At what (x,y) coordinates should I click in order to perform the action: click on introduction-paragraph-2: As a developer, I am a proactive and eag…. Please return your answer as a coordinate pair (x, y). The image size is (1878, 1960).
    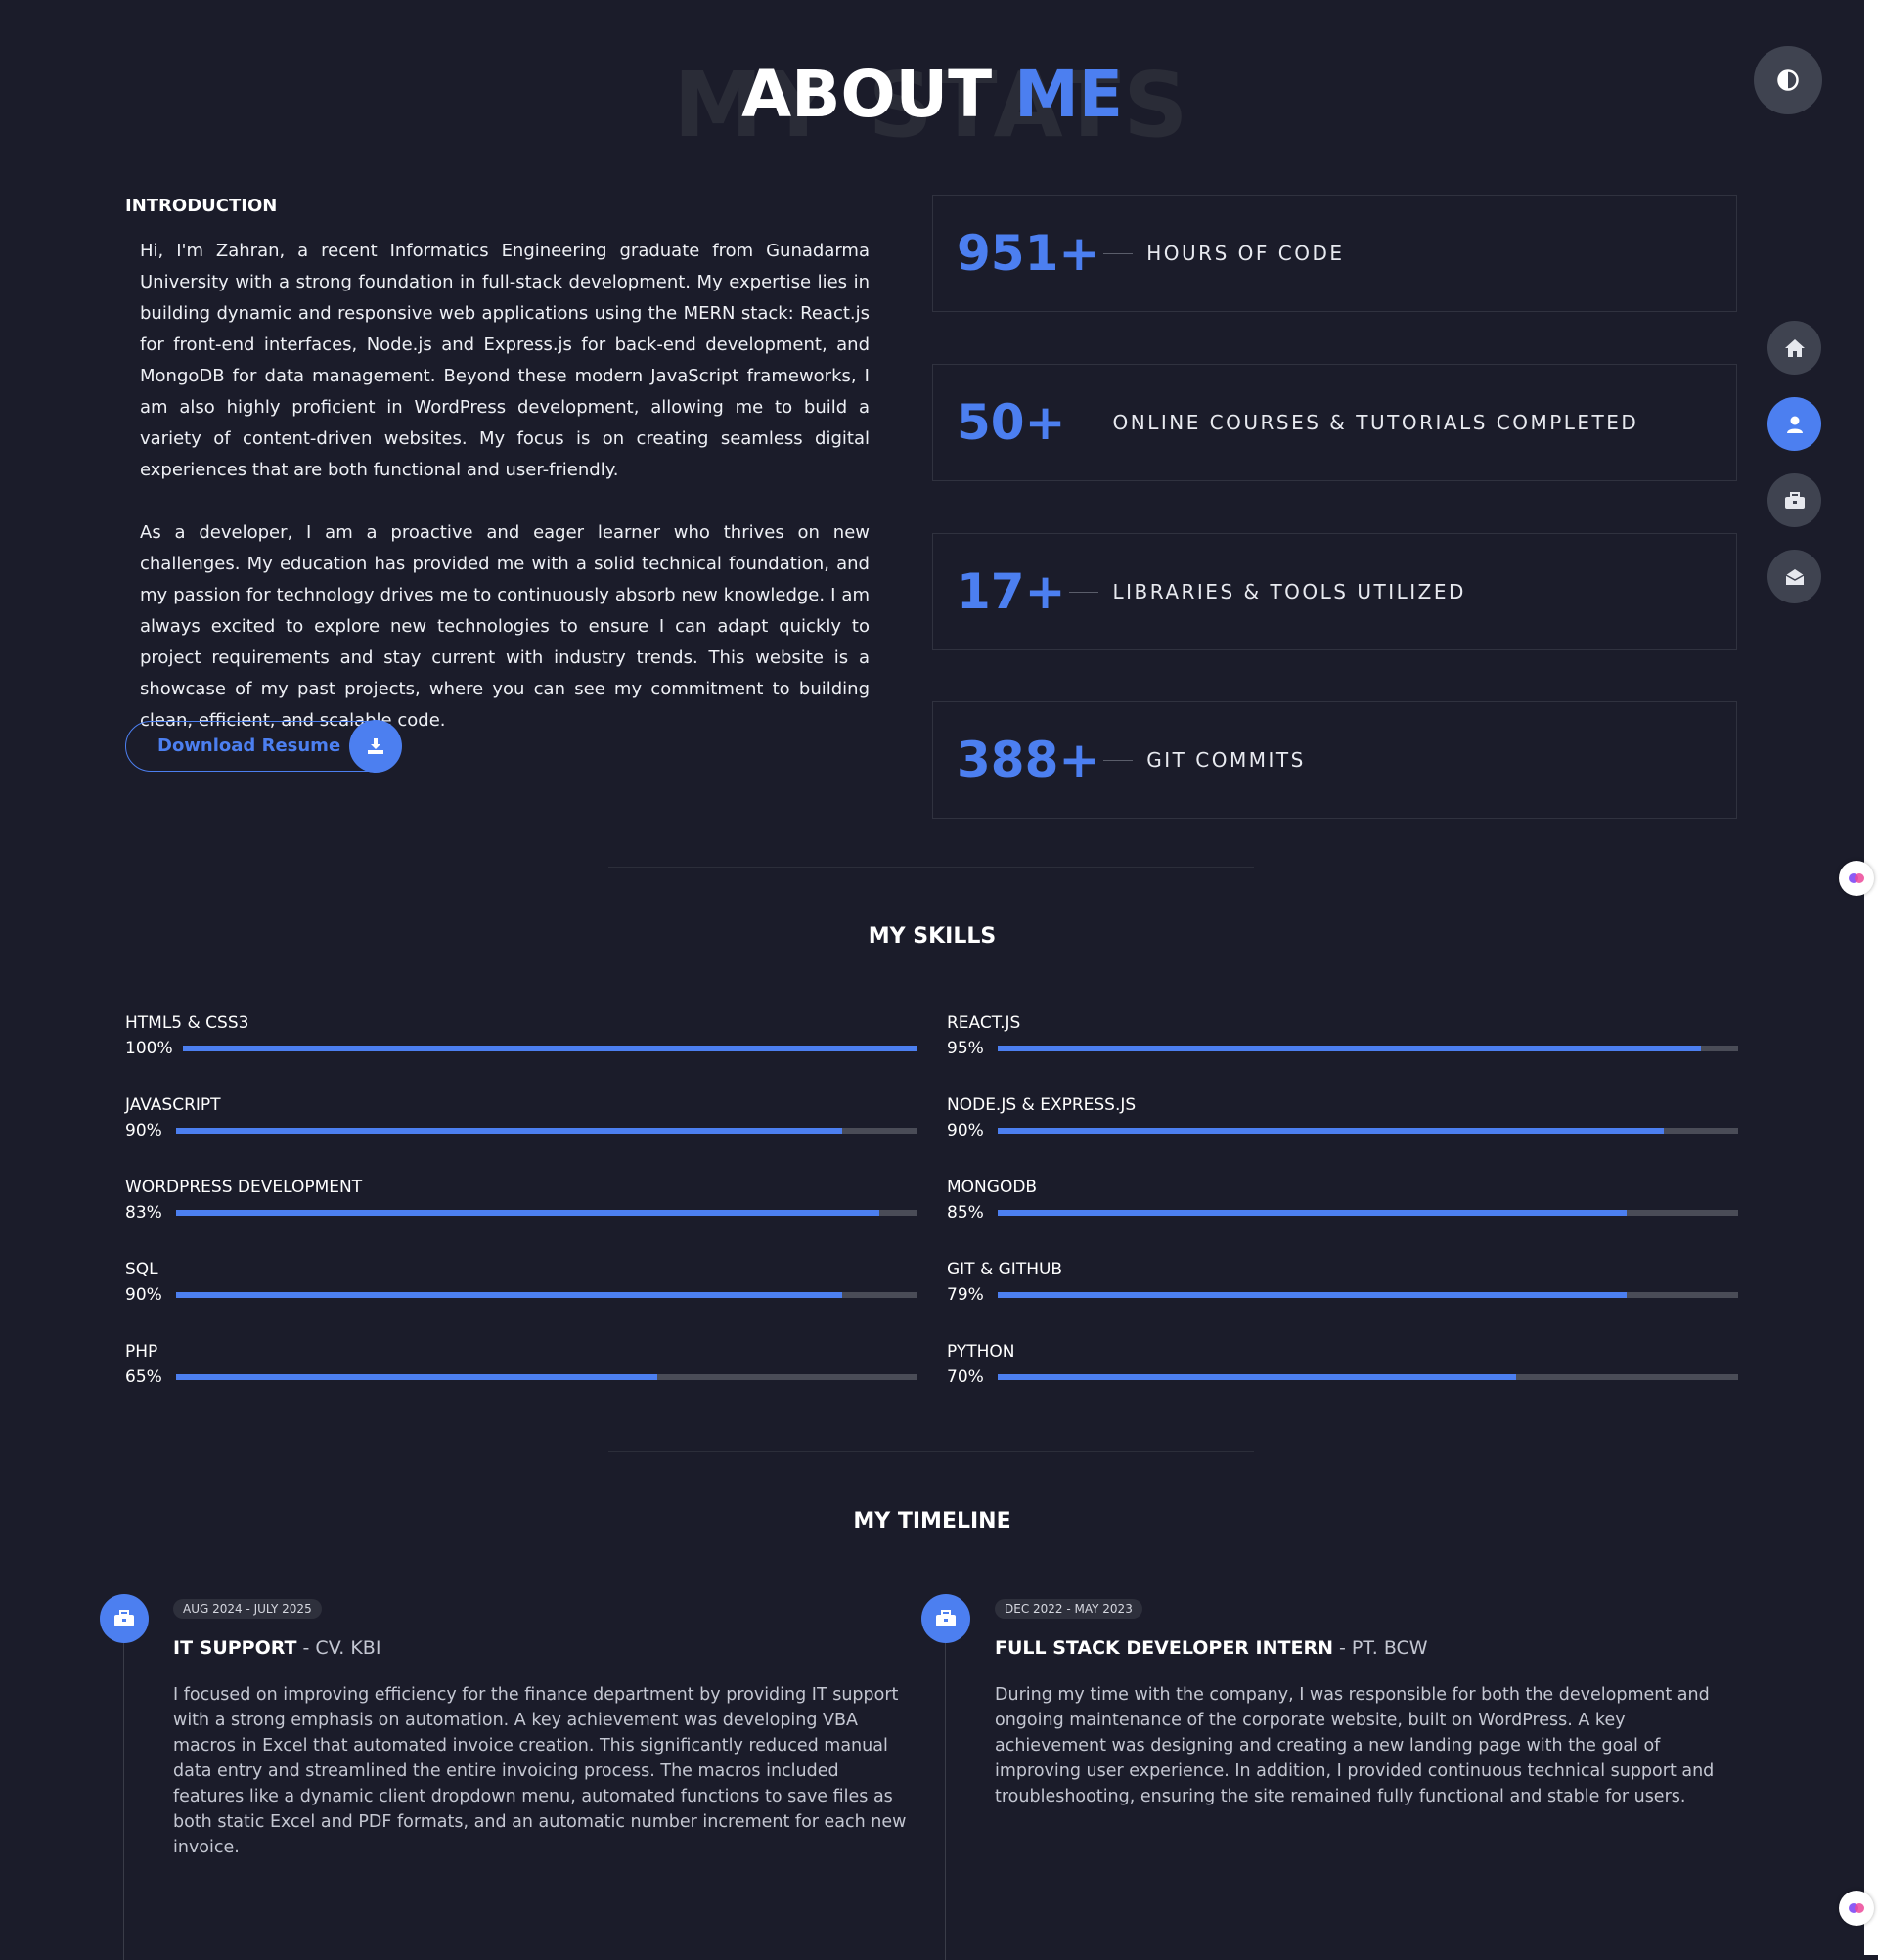
    Looking at the image, I should click on (505, 626).